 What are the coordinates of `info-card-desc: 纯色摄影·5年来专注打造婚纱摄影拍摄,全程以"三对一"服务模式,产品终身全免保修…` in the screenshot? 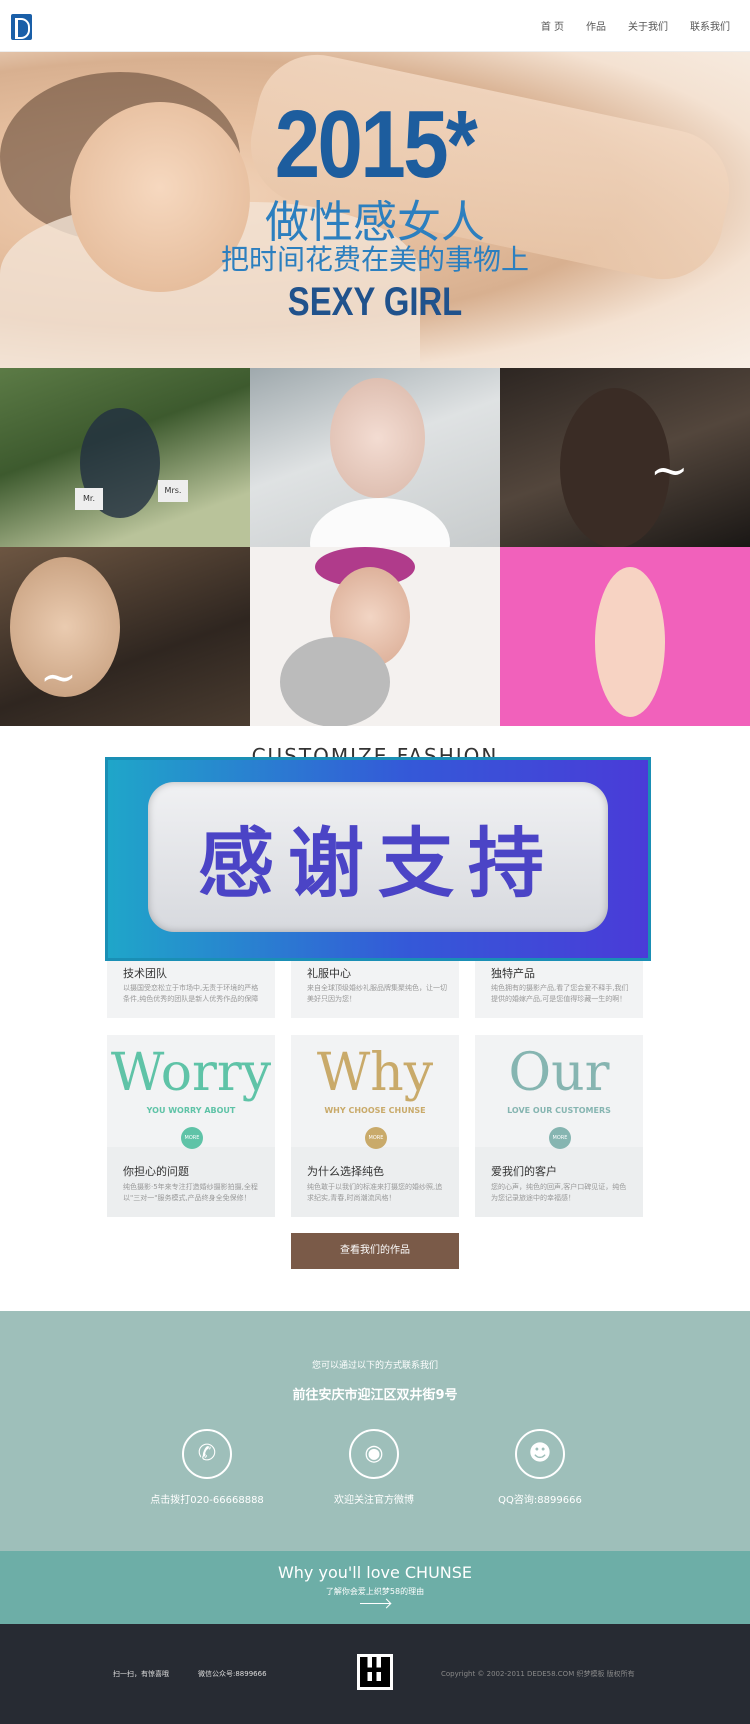 It's located at (190, 1192).